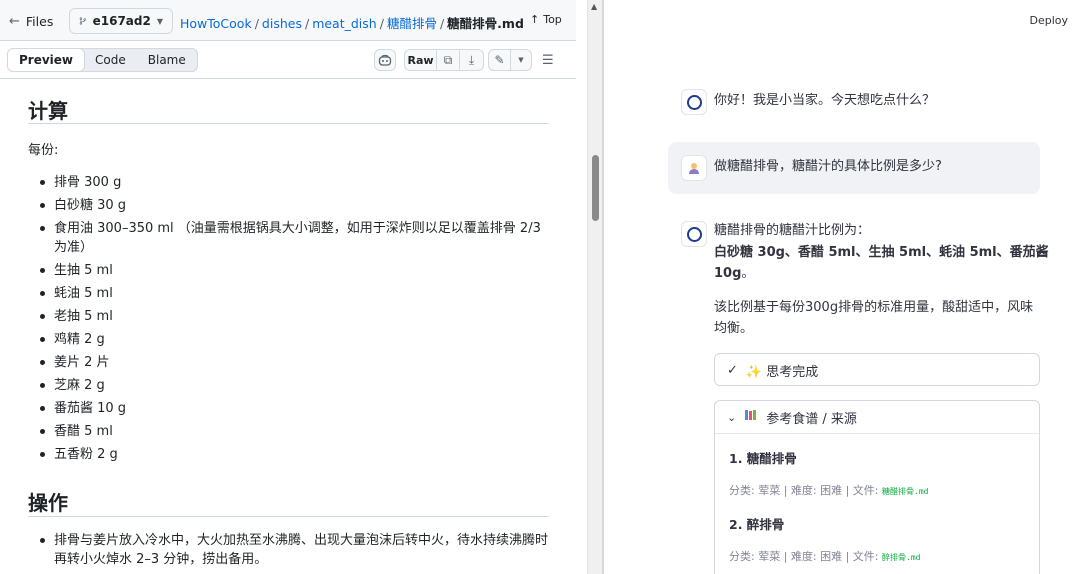  I want to click on breadcrumb-meat-dish: meat_dish, so click(344, 23).